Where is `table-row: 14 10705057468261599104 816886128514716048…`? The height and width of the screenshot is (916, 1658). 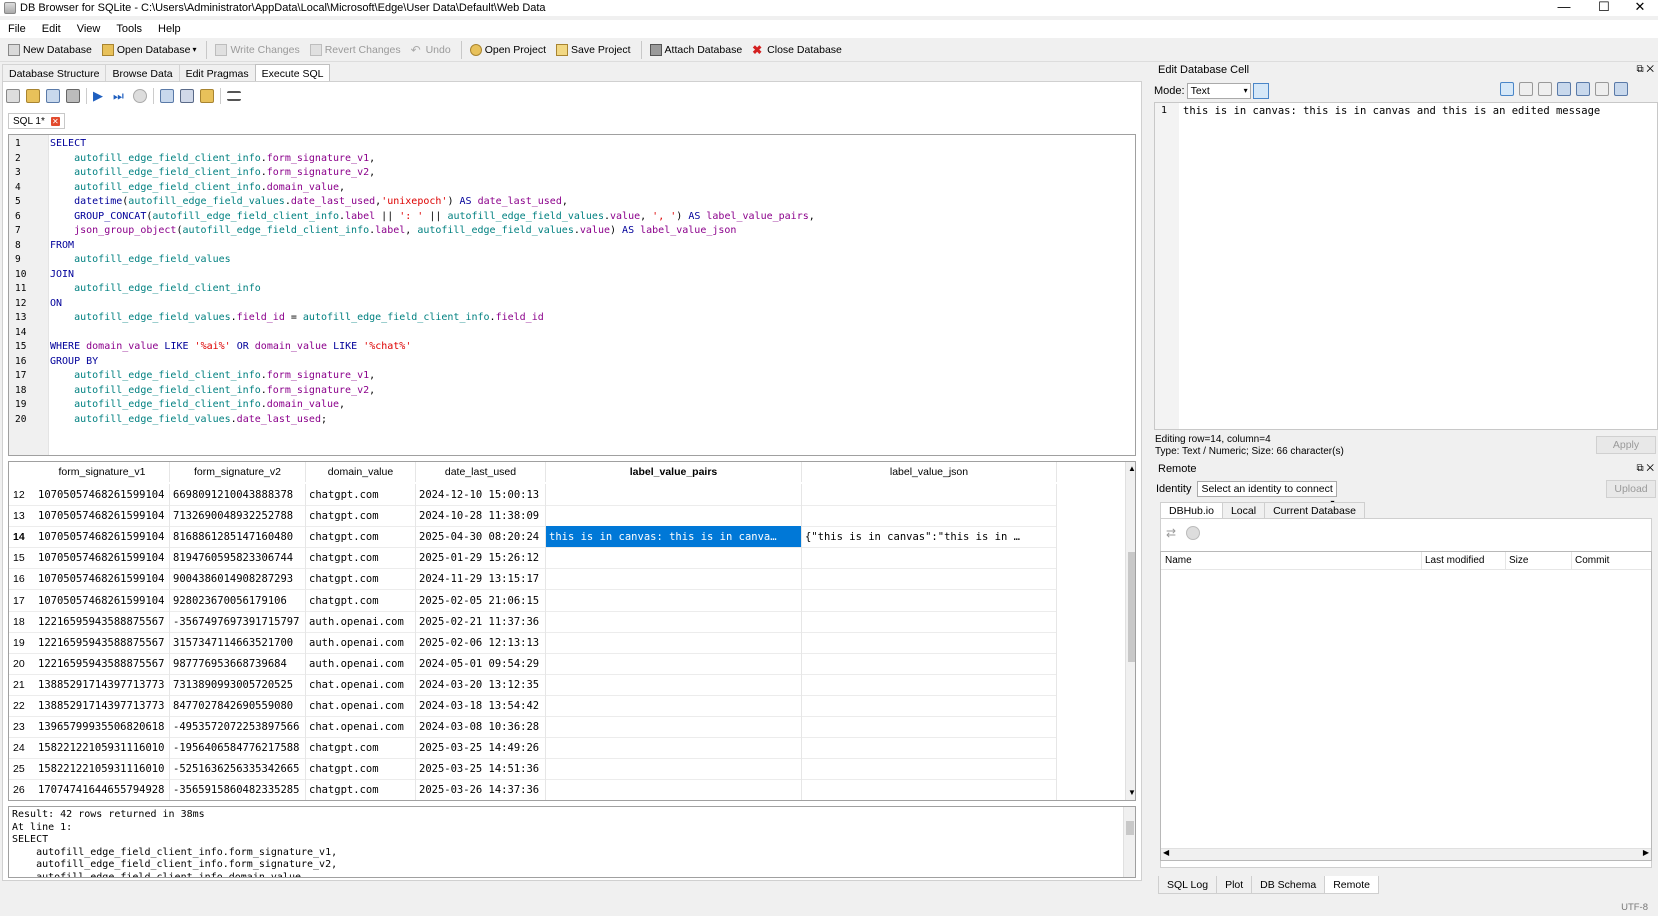 table-row: 14 10705057468261599104 816886128514716048… is located at coordinates (564, 537).